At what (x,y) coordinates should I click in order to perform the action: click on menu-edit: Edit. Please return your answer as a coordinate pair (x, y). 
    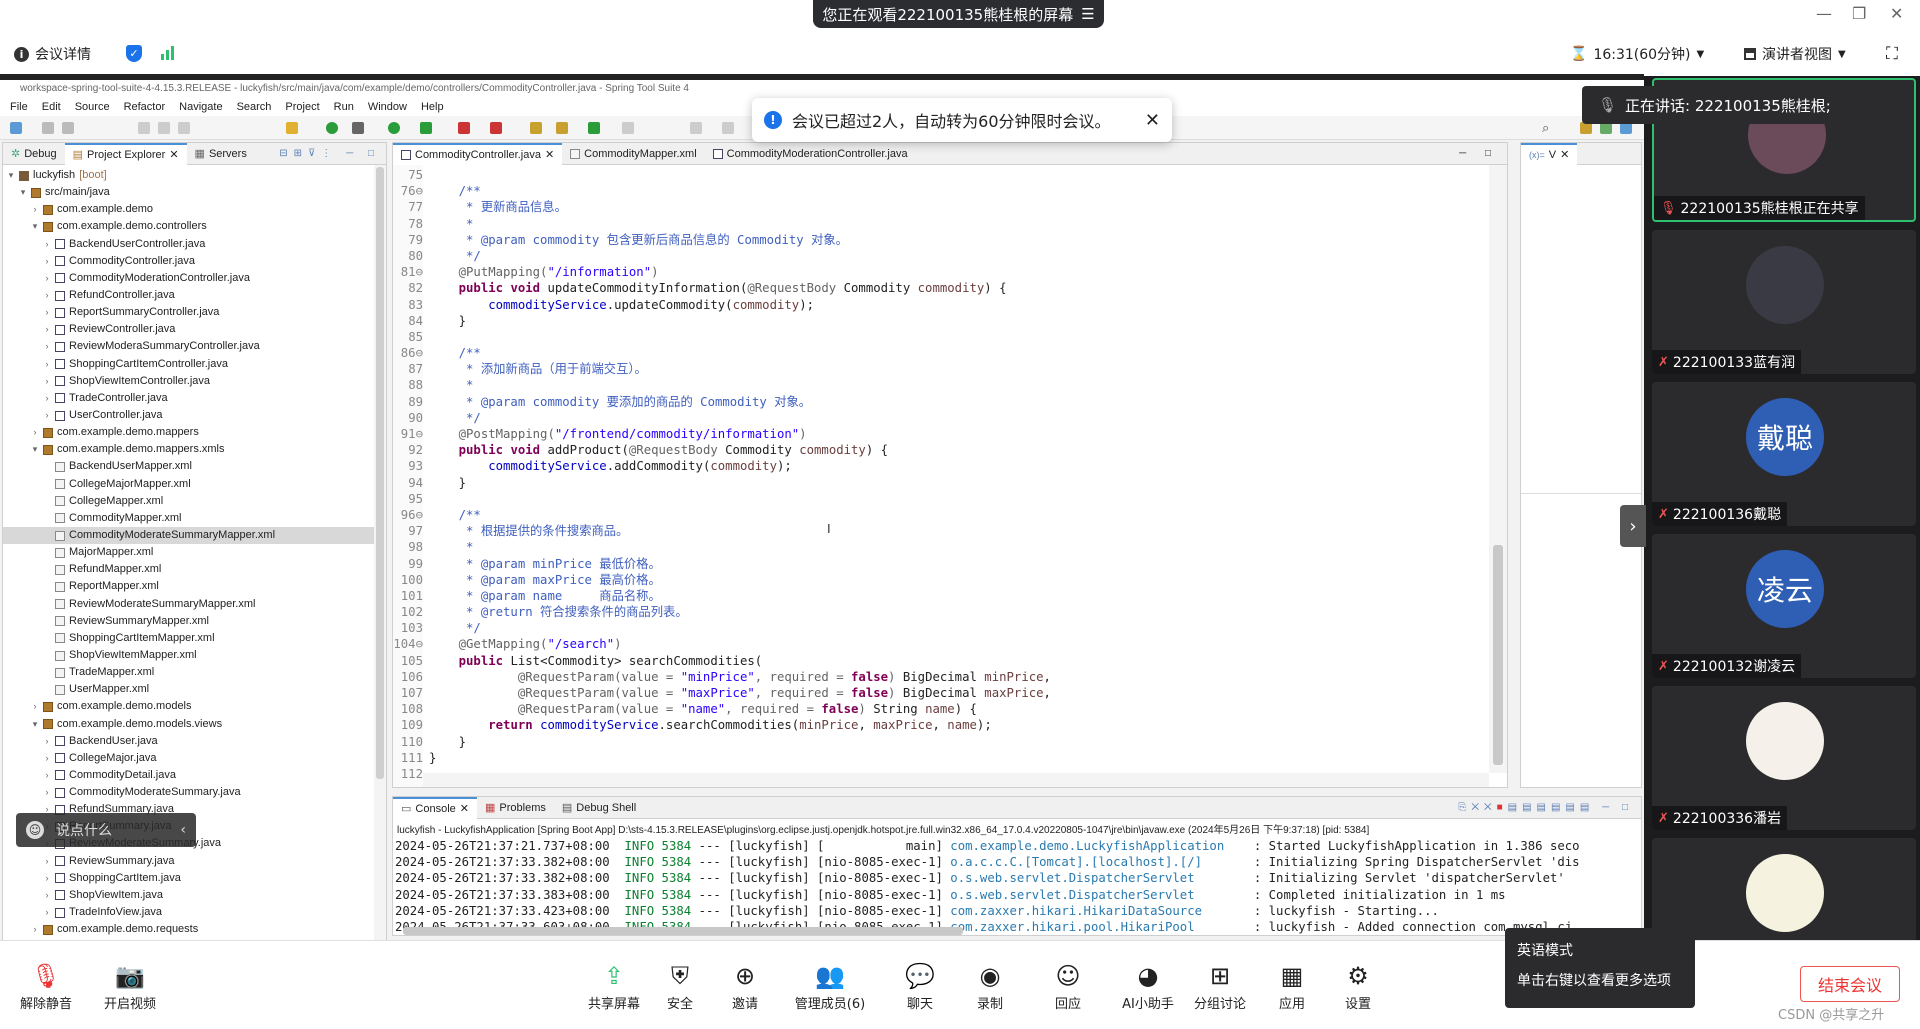
    Looking at the image, I should click on (51, 107).